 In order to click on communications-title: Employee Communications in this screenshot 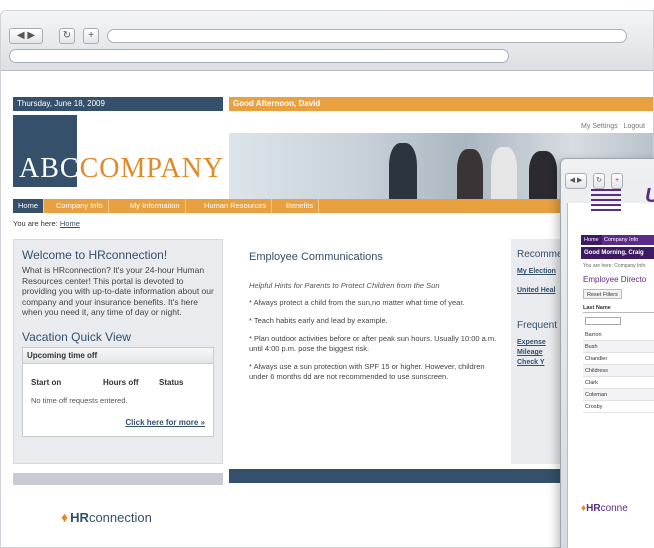, I will do `click(316, 257)`.